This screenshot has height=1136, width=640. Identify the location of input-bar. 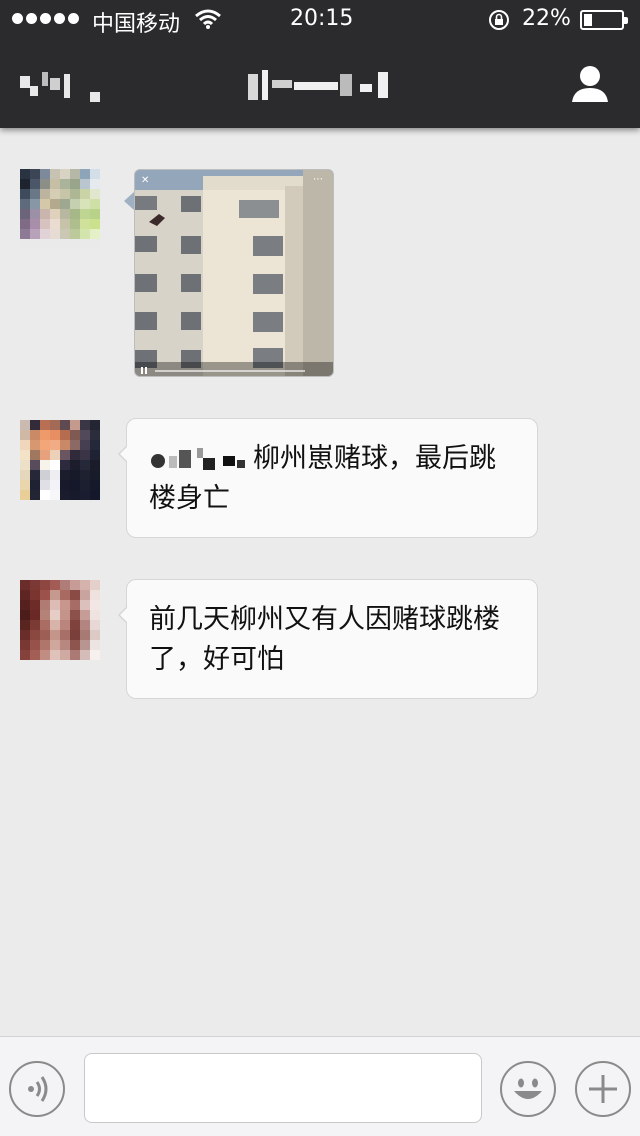
(320, 1086).